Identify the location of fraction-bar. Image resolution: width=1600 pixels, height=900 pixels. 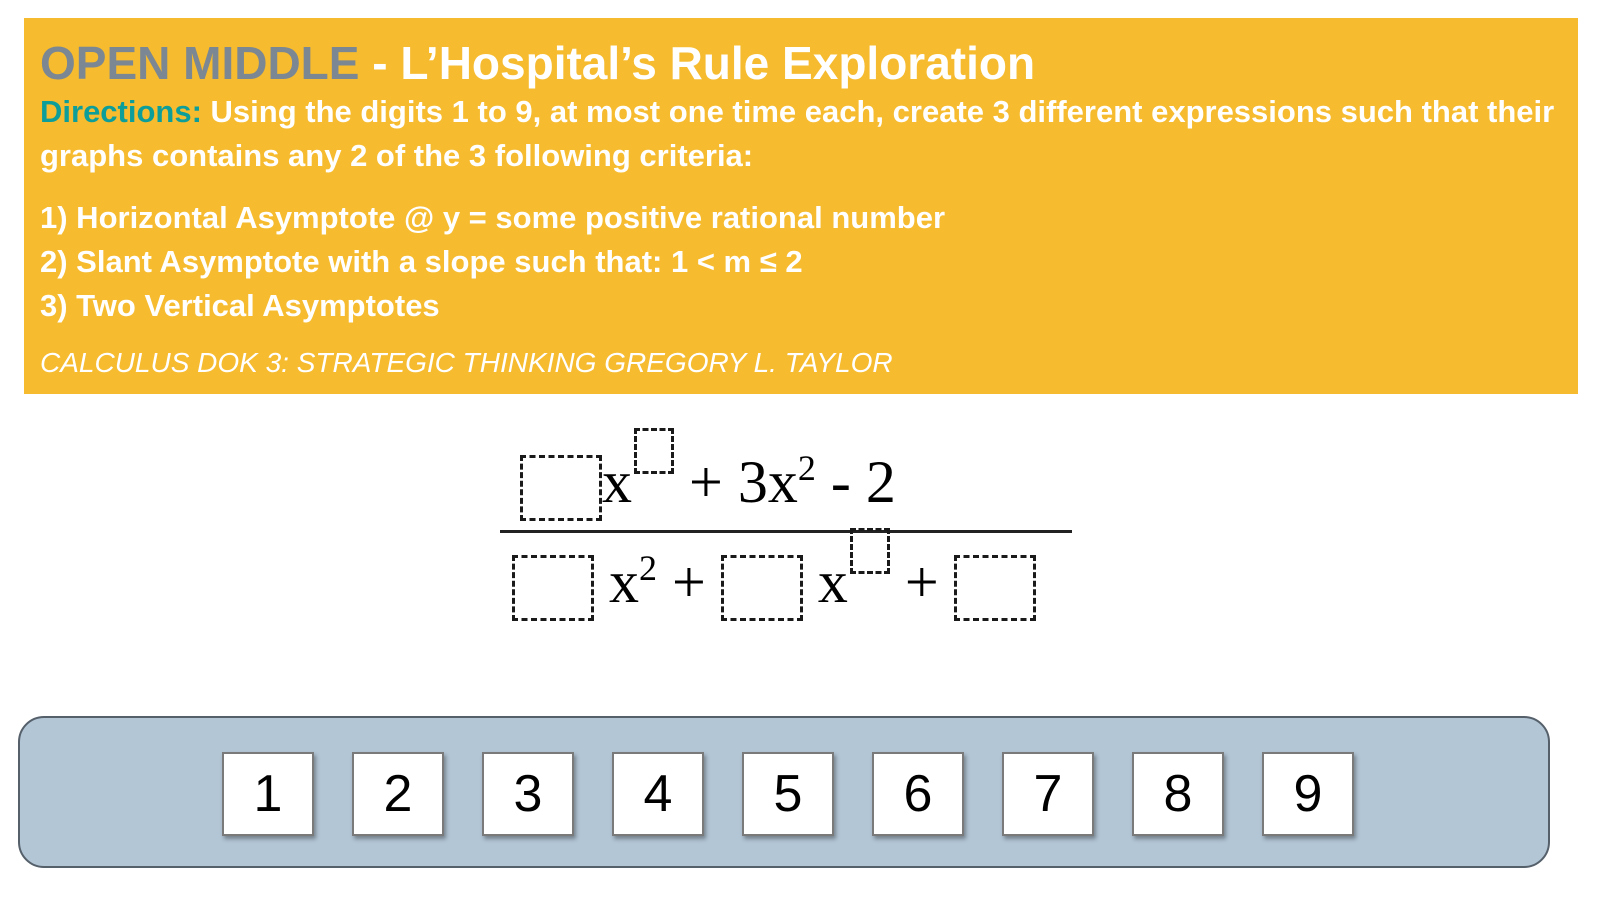
(786, 531).